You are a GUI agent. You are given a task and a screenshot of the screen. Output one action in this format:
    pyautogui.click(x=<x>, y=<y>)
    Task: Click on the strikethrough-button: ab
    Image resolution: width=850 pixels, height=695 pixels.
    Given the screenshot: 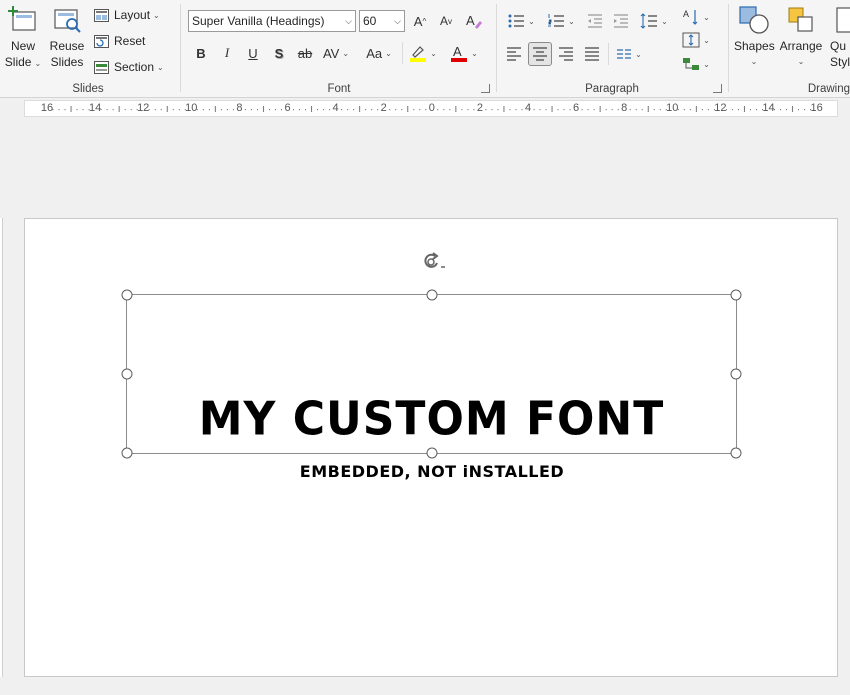 What is the action you would take?
    pyautogui.click(x=305, y=53)
    